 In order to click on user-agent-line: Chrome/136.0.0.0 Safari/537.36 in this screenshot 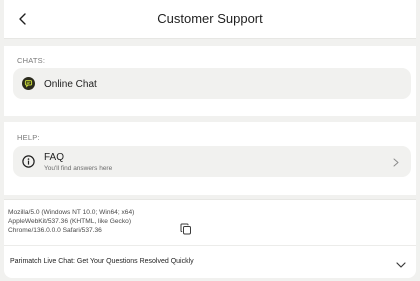, I will do `click(55, 230)`.